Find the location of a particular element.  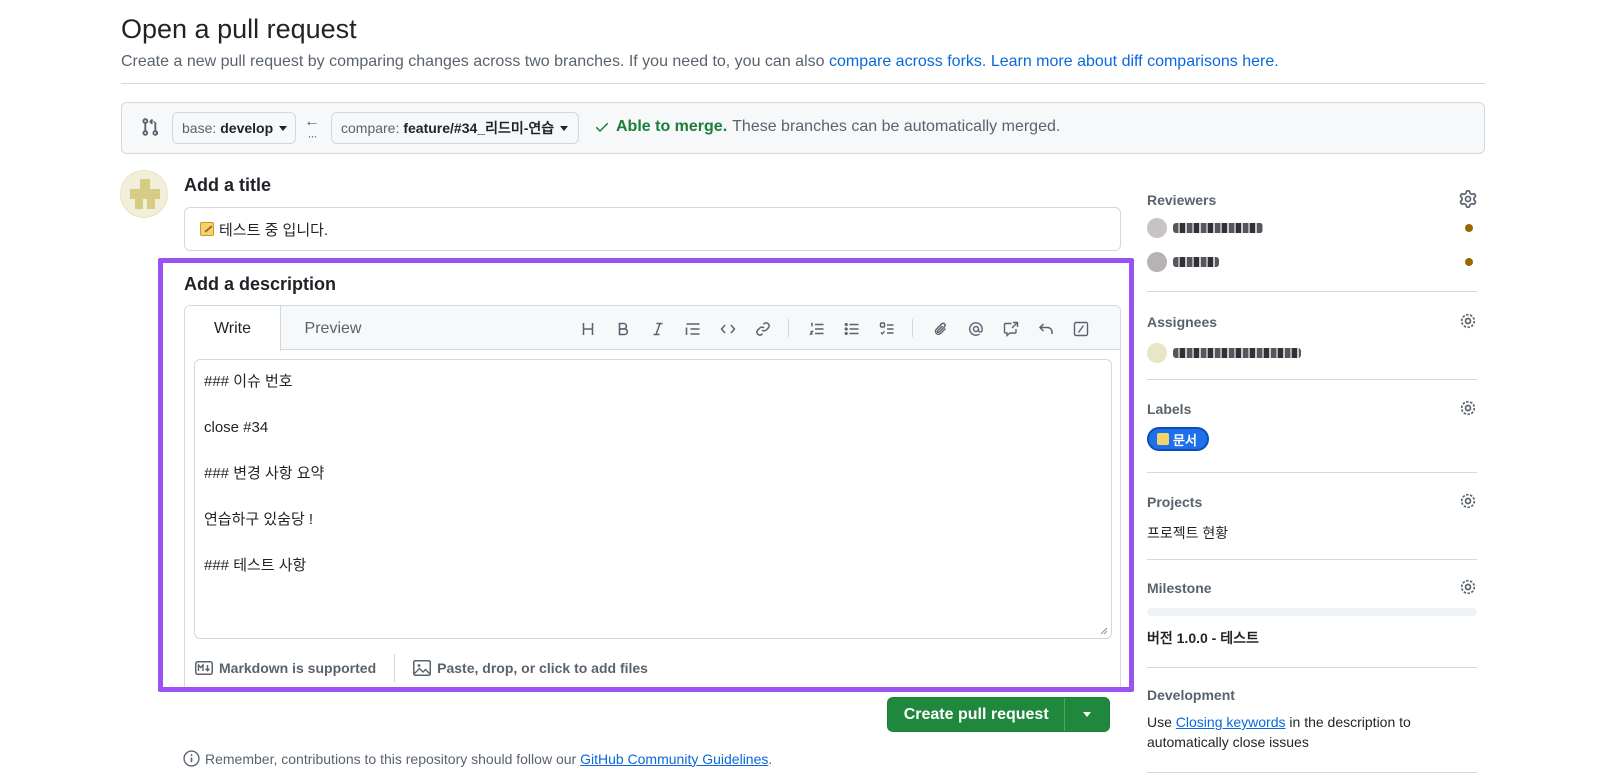

milestone-progress-bar is located at coordinates (1312, 612).